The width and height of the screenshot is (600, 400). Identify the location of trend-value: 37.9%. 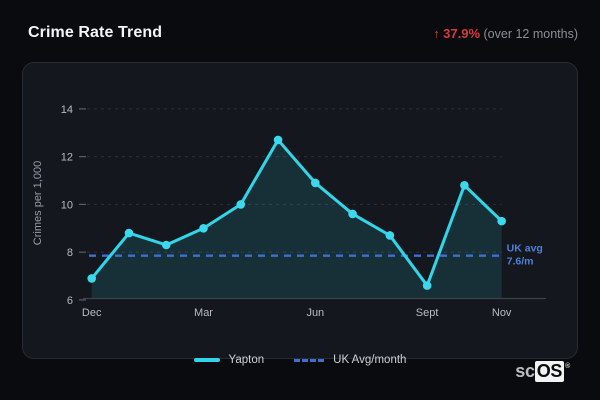
(462, 33).